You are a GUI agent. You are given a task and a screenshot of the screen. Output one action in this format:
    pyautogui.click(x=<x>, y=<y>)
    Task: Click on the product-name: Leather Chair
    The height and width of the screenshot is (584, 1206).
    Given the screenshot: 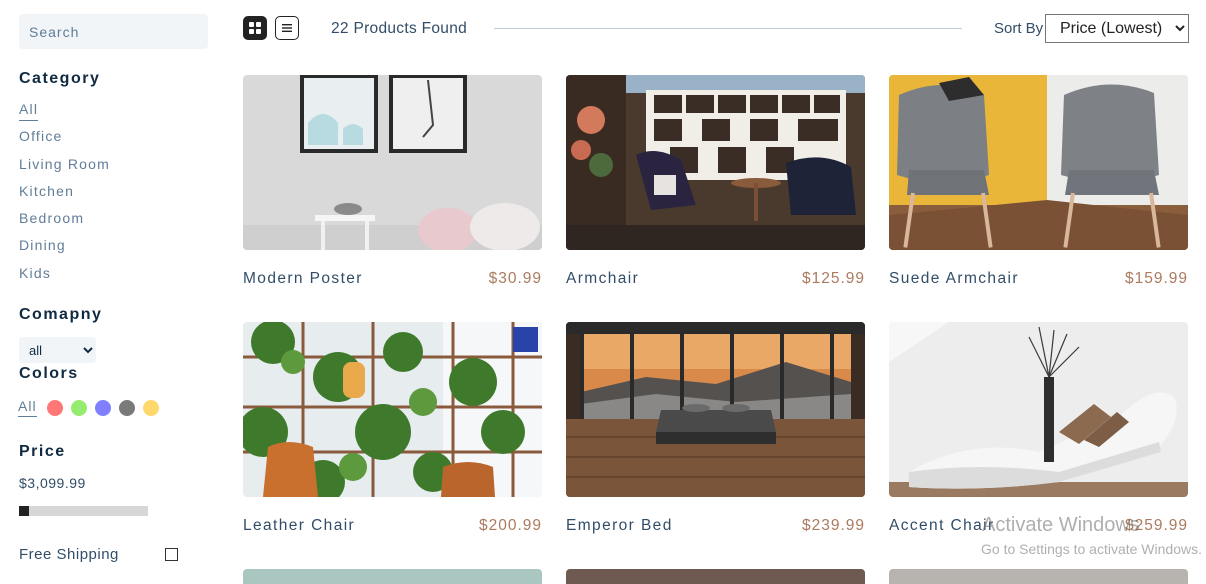 What is the action you would take?
    pyautogui.click(x=299, y=525)
    